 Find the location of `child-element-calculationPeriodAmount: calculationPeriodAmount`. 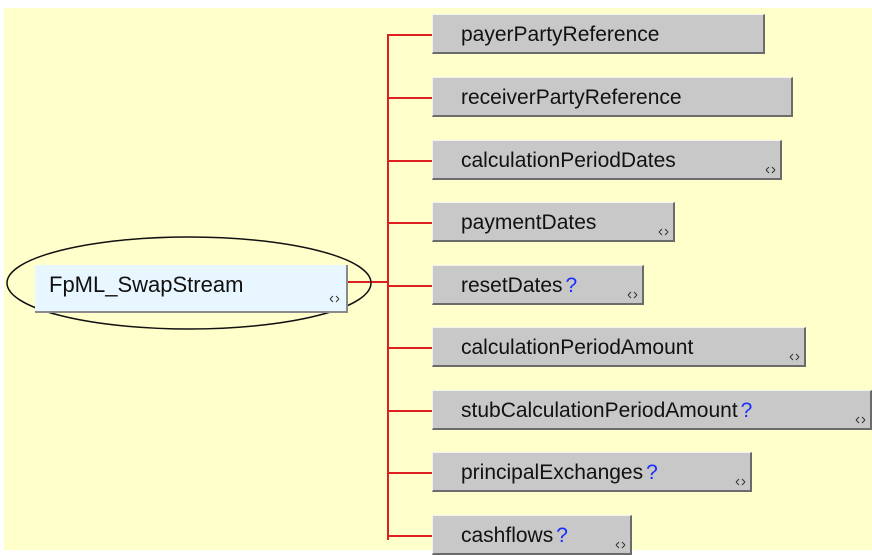

child-element-calculationPeriodAmount: calculationPeriodAmount is located at coordinates (619, 347).